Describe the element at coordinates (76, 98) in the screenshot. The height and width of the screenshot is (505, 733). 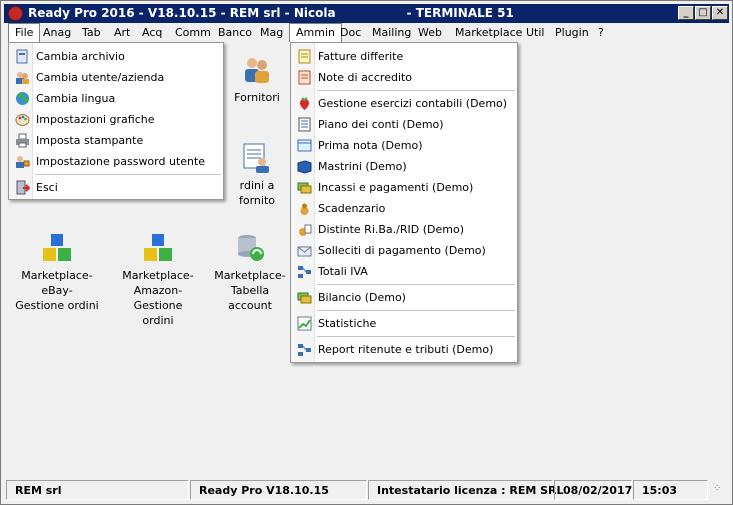
I see `file-menu-label: Cambia lingua` at that location.